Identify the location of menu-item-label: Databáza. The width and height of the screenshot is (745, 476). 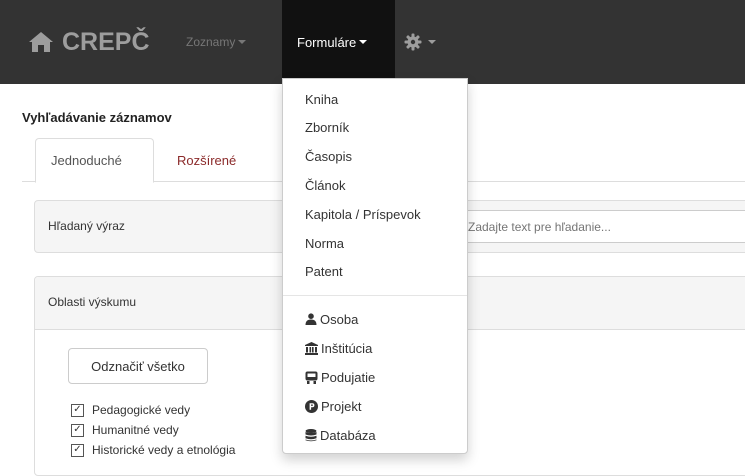
(348, 435).